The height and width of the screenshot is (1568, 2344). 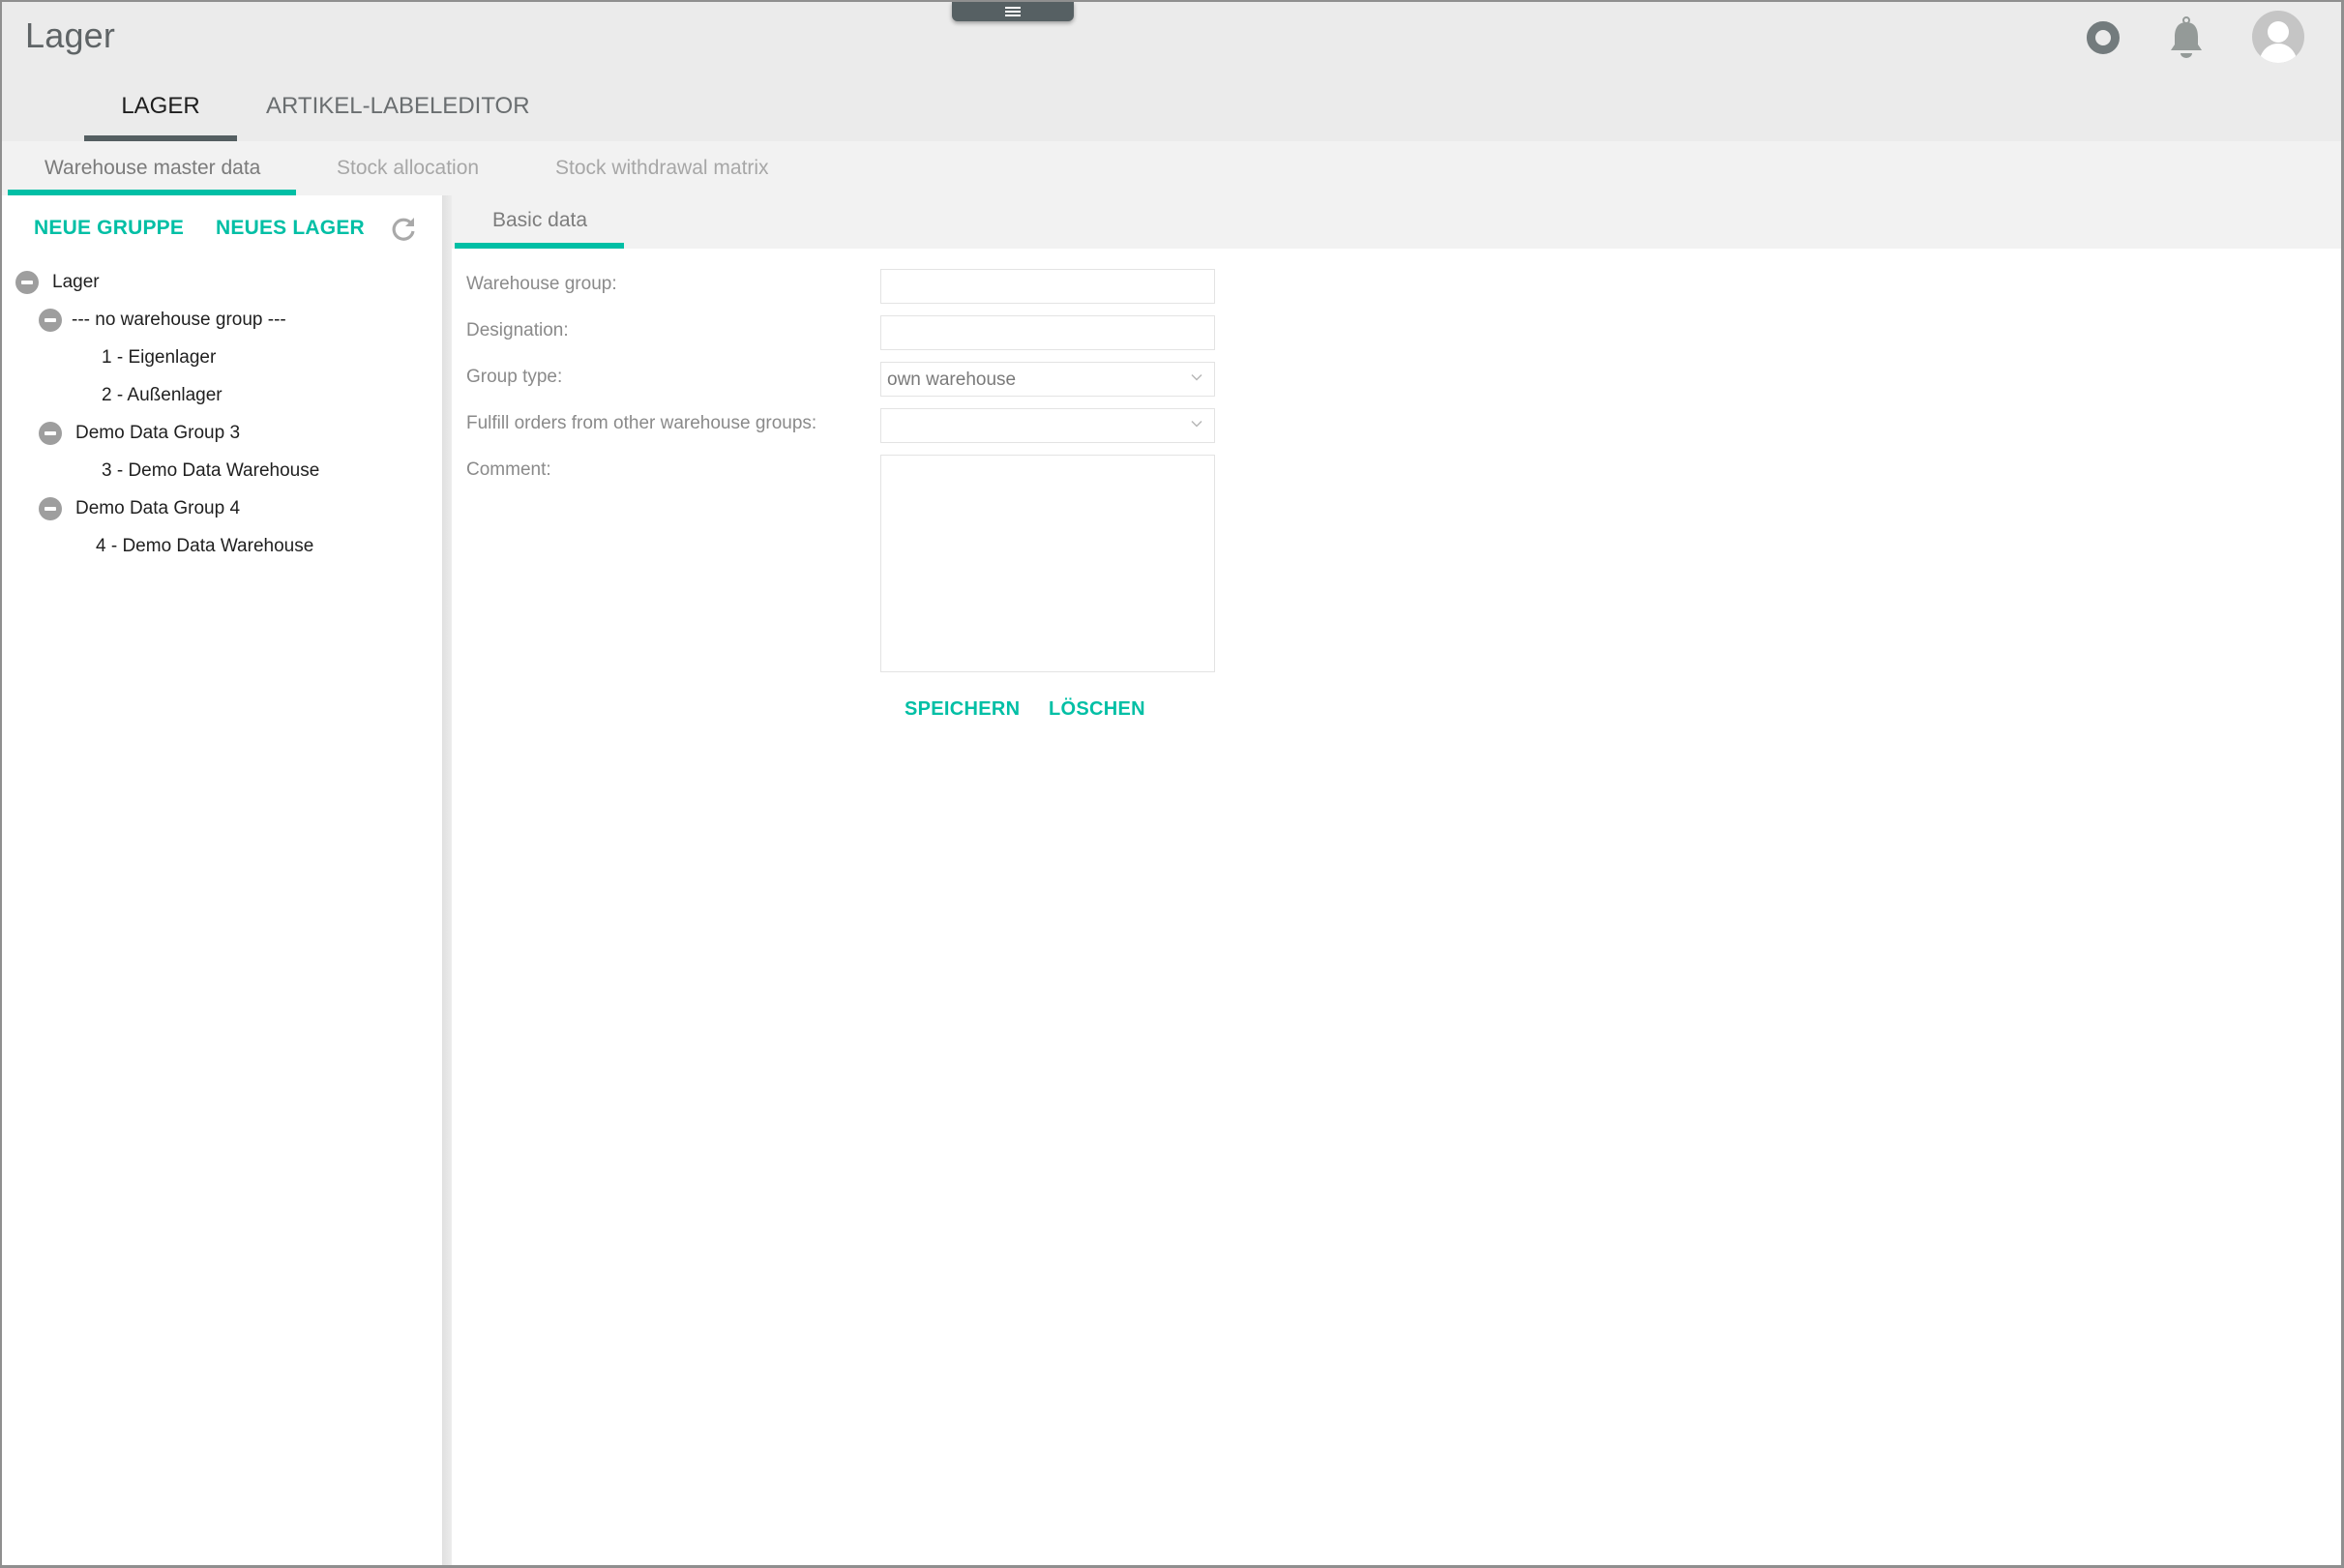 I want to click on tree-node-label: 3 - Demo Data Warehouse, so click(x=211, y=470).